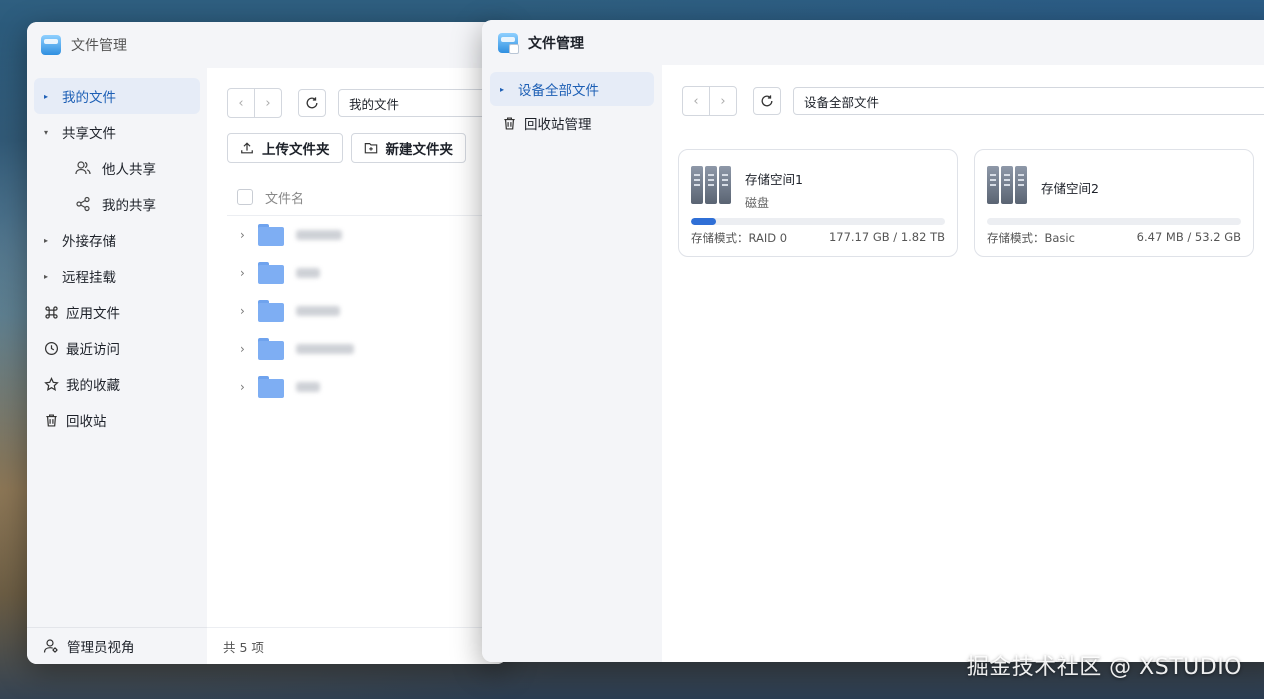 Image resolution: width=1264 pixels, height=699 pixels. What do you see at coordinates (117, 240) in the screenshot?
I see `sidebar-item-external-storage: ▸ 外接存储` at bounding box center [117, 240].